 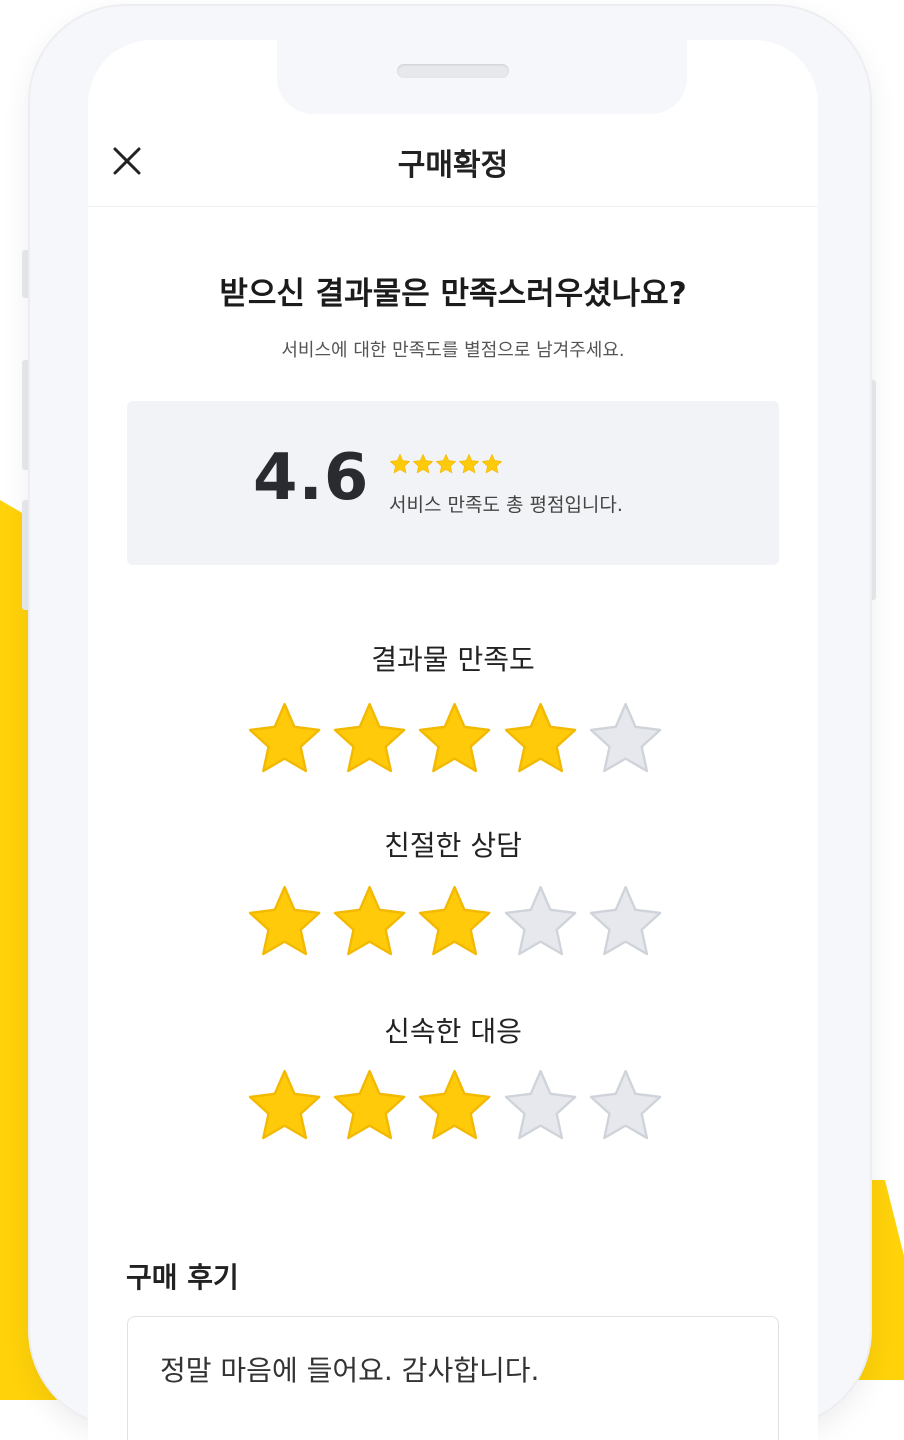 I want to click on rating-stars-result, so click(x=455, y=739).